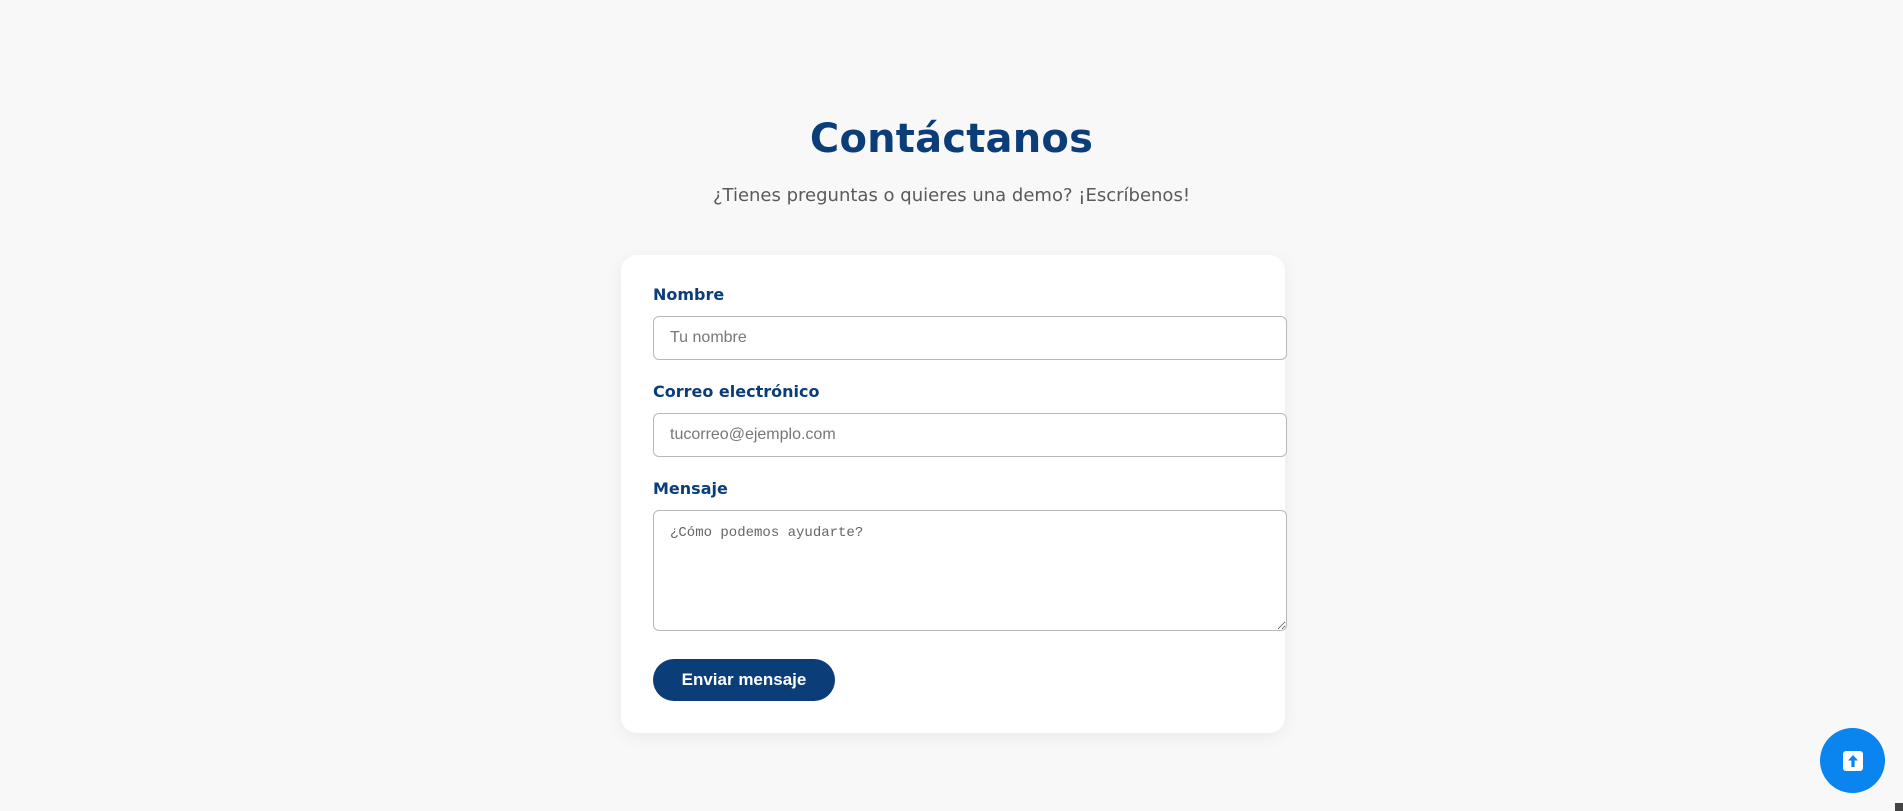 This screenshot has height=811, width=1903. Describe the element at coordinates (951, 139) in the screenshot. I see `page-title: Contáctanos` at that location.